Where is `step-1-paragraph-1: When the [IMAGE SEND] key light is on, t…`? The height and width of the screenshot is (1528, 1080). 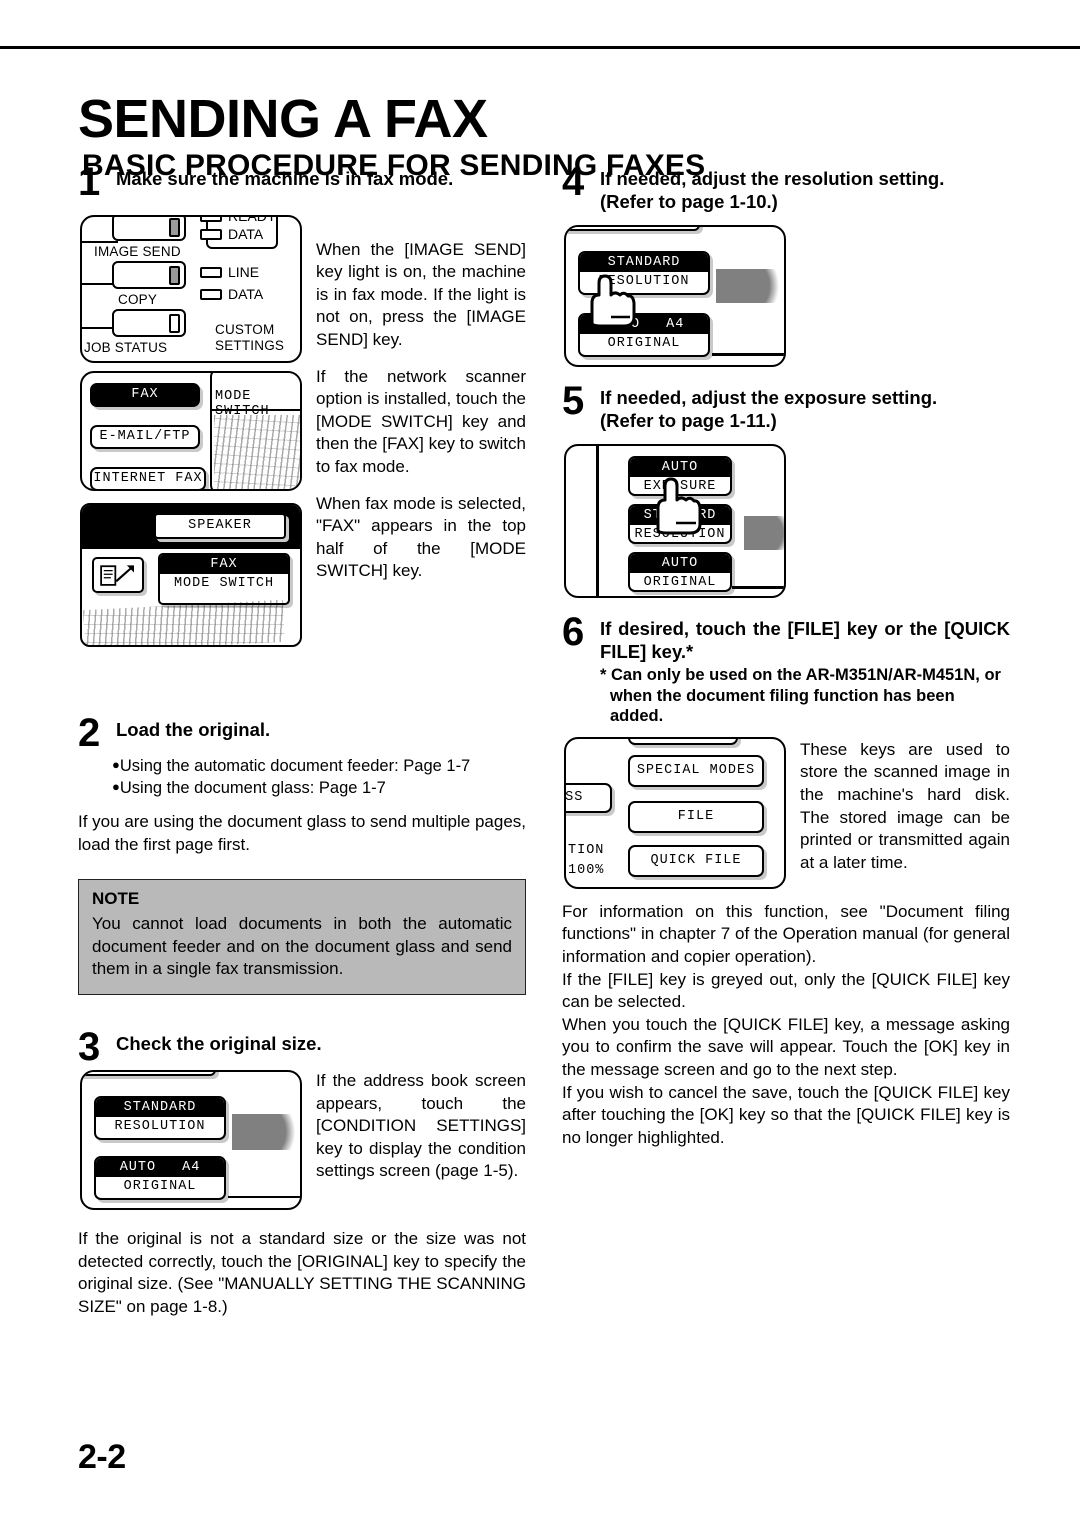
step-1-paragraph-1: When the [IMAGE SEND] key light is on, t… is located at coordinates (421, 294).